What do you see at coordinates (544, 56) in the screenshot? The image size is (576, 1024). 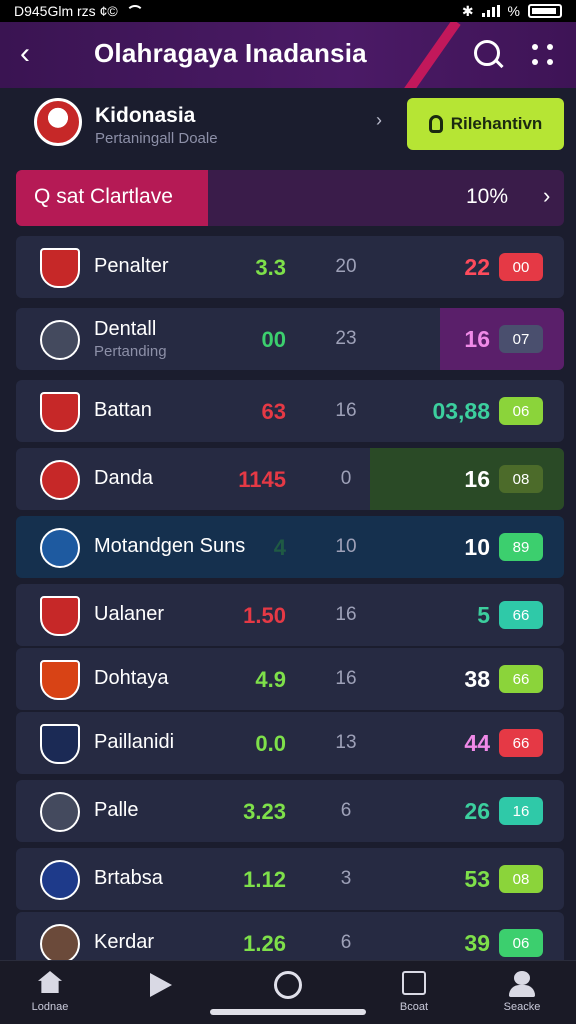 I see `more-options-button` at bounding box center [544, 56].